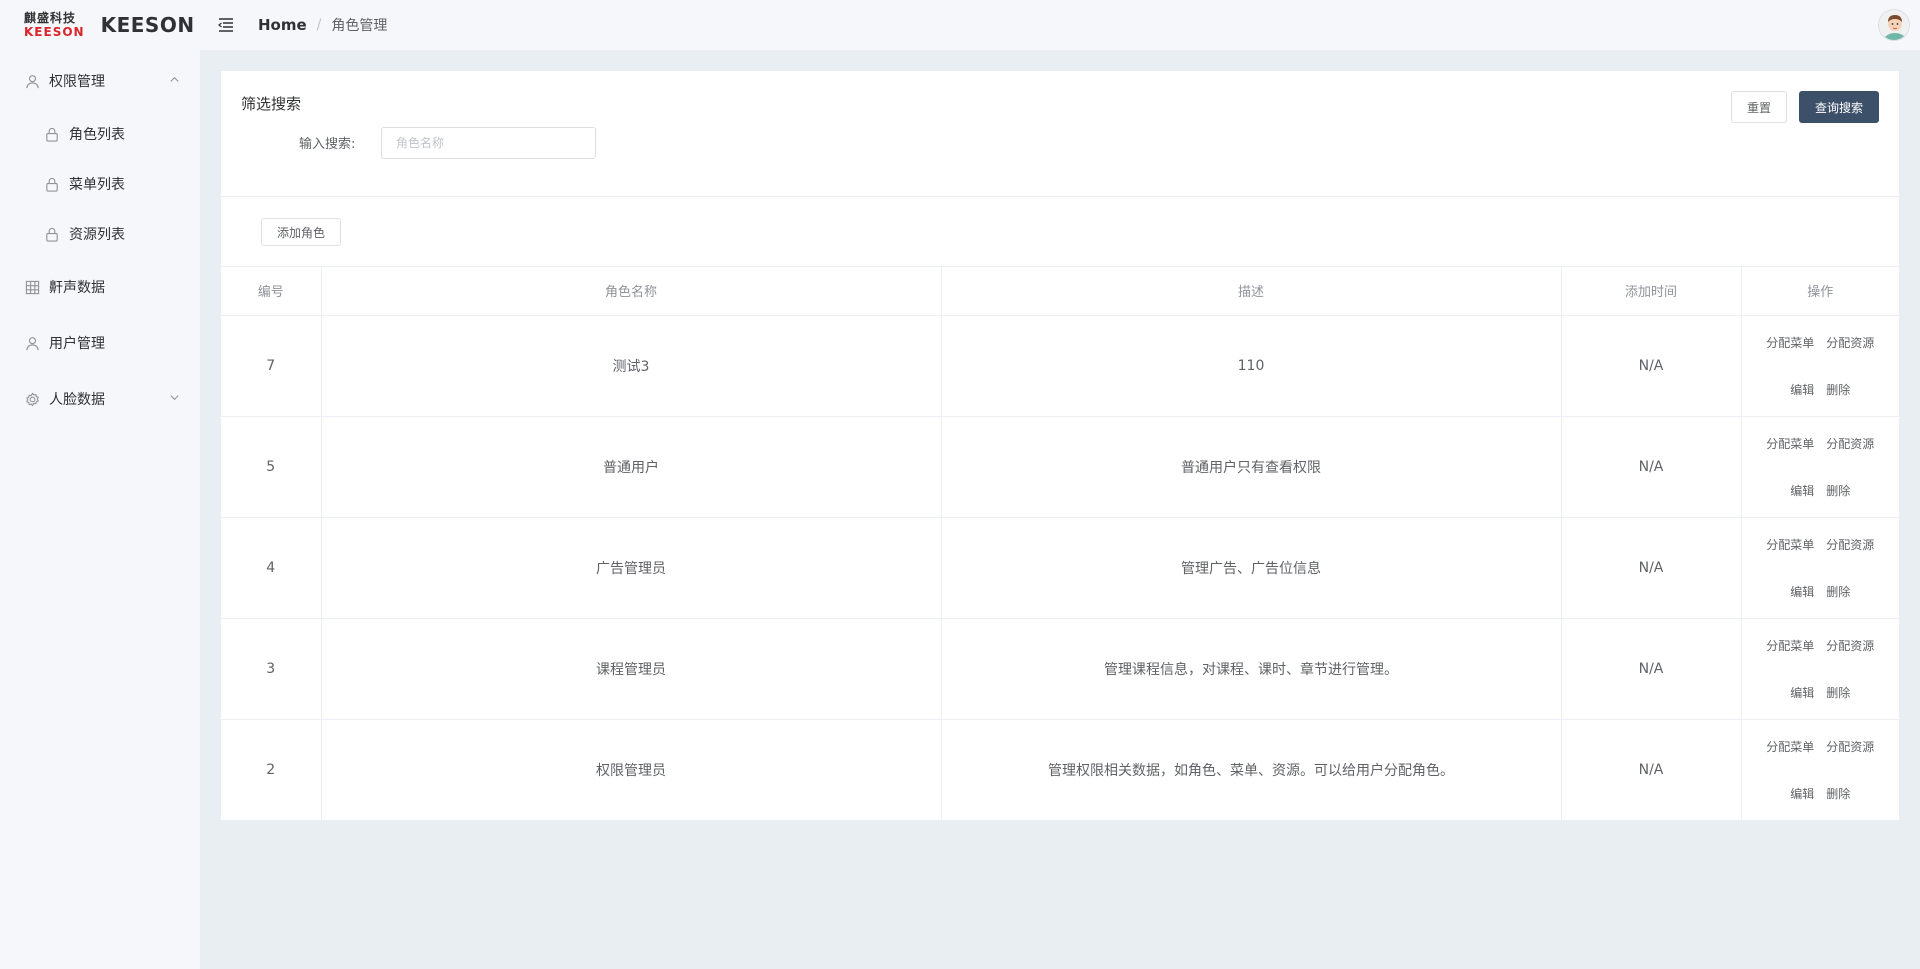 Image resolution: width=1920 pixels, height=969 pixels. What do you see at coordinates (97, 185) in the screenshot?
I see `sidebar-item-label: 菜单列表` at bounding box center [97, 185].